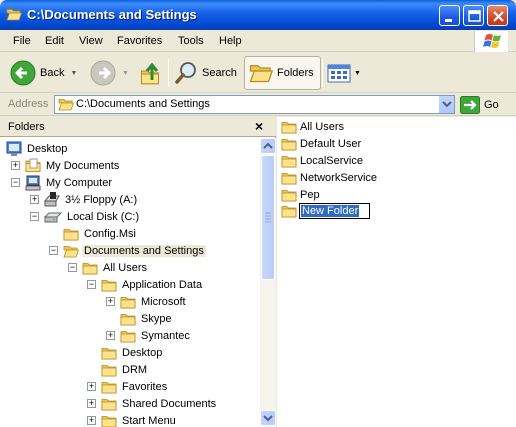 This screenshot has height=427, width=516. I want to click on scroll-down-button, so click(268, 418).